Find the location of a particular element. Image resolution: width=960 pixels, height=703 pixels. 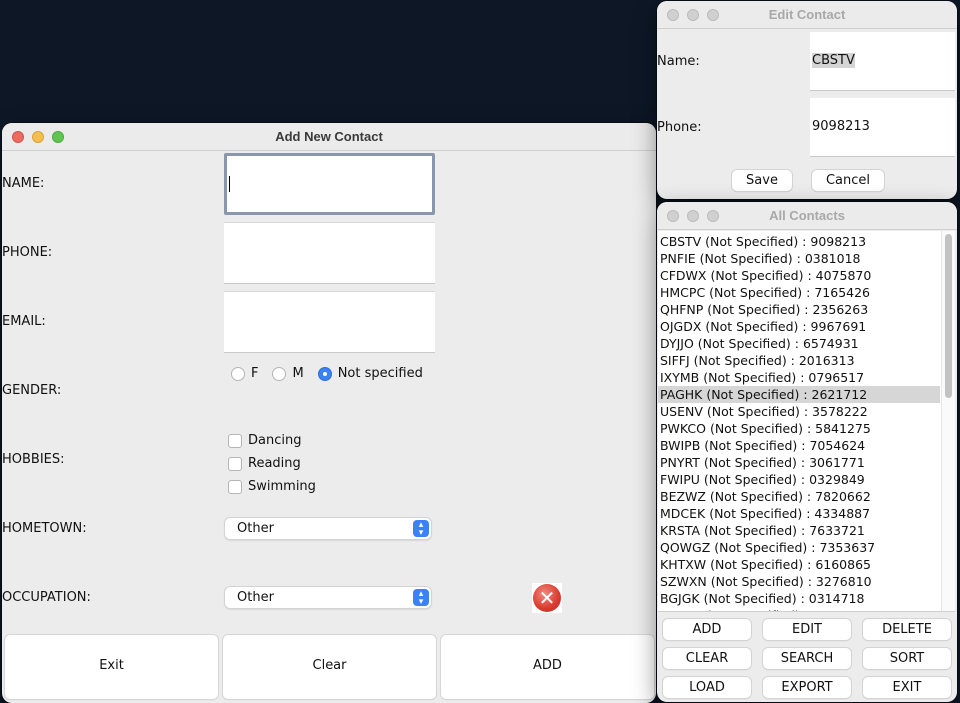

contact-list-item: KHTXW (Not Specified) : 6160865 is located at coordinates (799, 564).